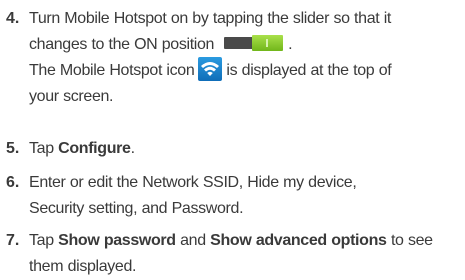  What do you see at coordinates (13, 18) in the screenshot?
I see `step-number: 4.` at bounding box center [13, 18].